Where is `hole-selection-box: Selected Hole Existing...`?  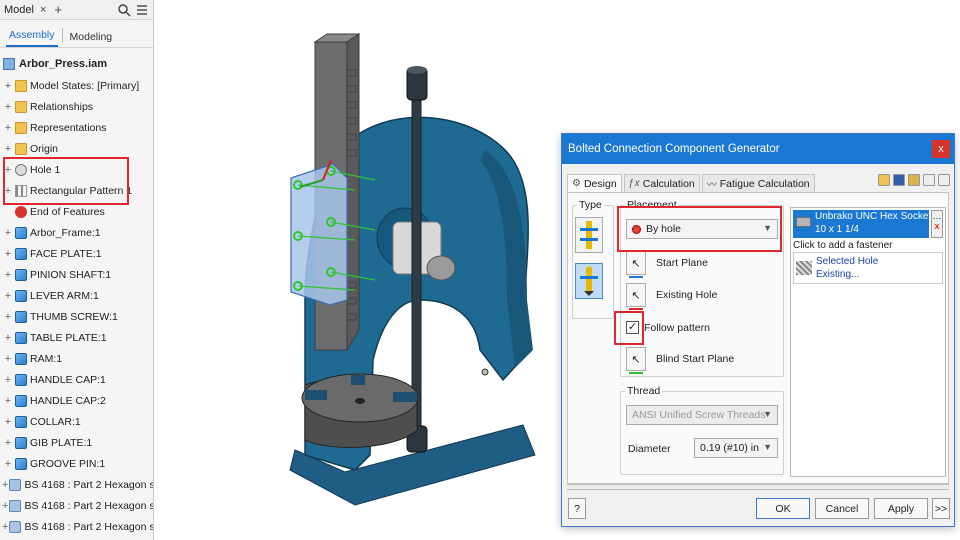 hole-selection-box: Selected Hole Existing... is located at coordinates (868, 268).